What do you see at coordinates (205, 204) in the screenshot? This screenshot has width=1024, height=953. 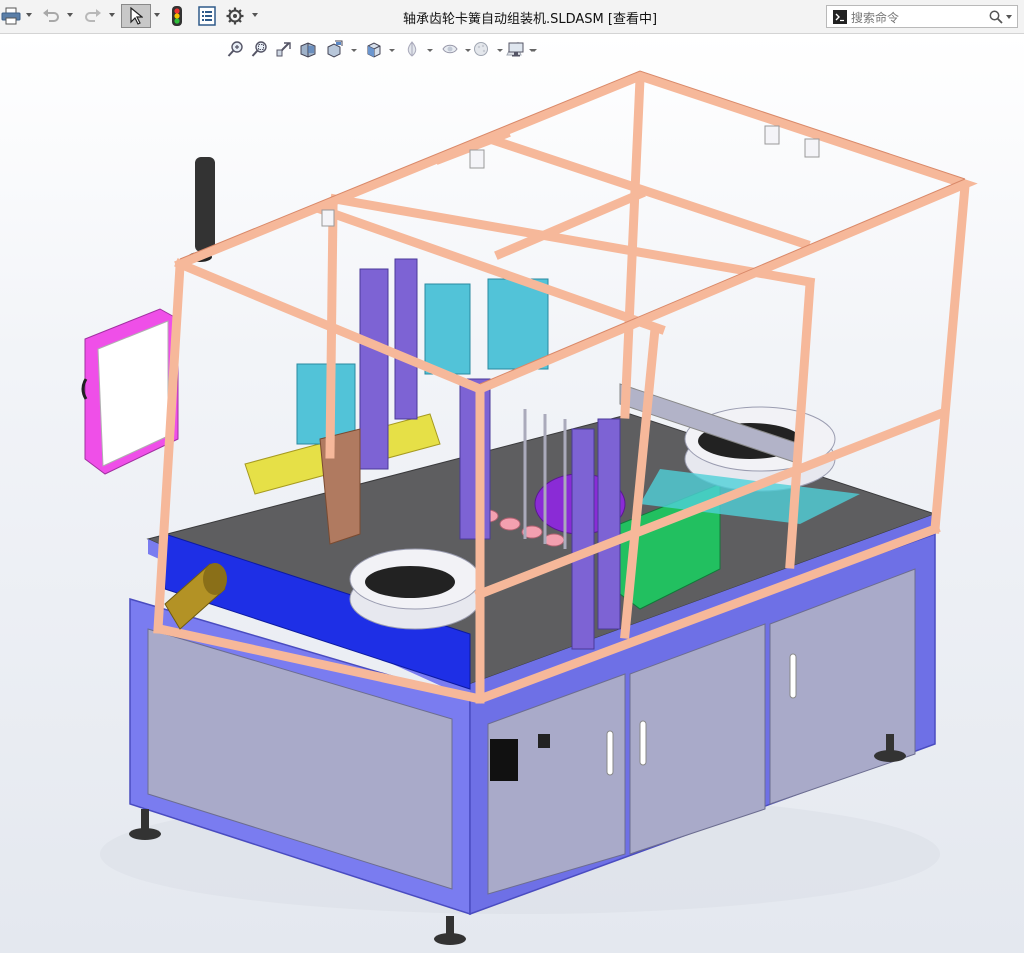 I see `signal-tower-light` at bounding box center [205, 204].